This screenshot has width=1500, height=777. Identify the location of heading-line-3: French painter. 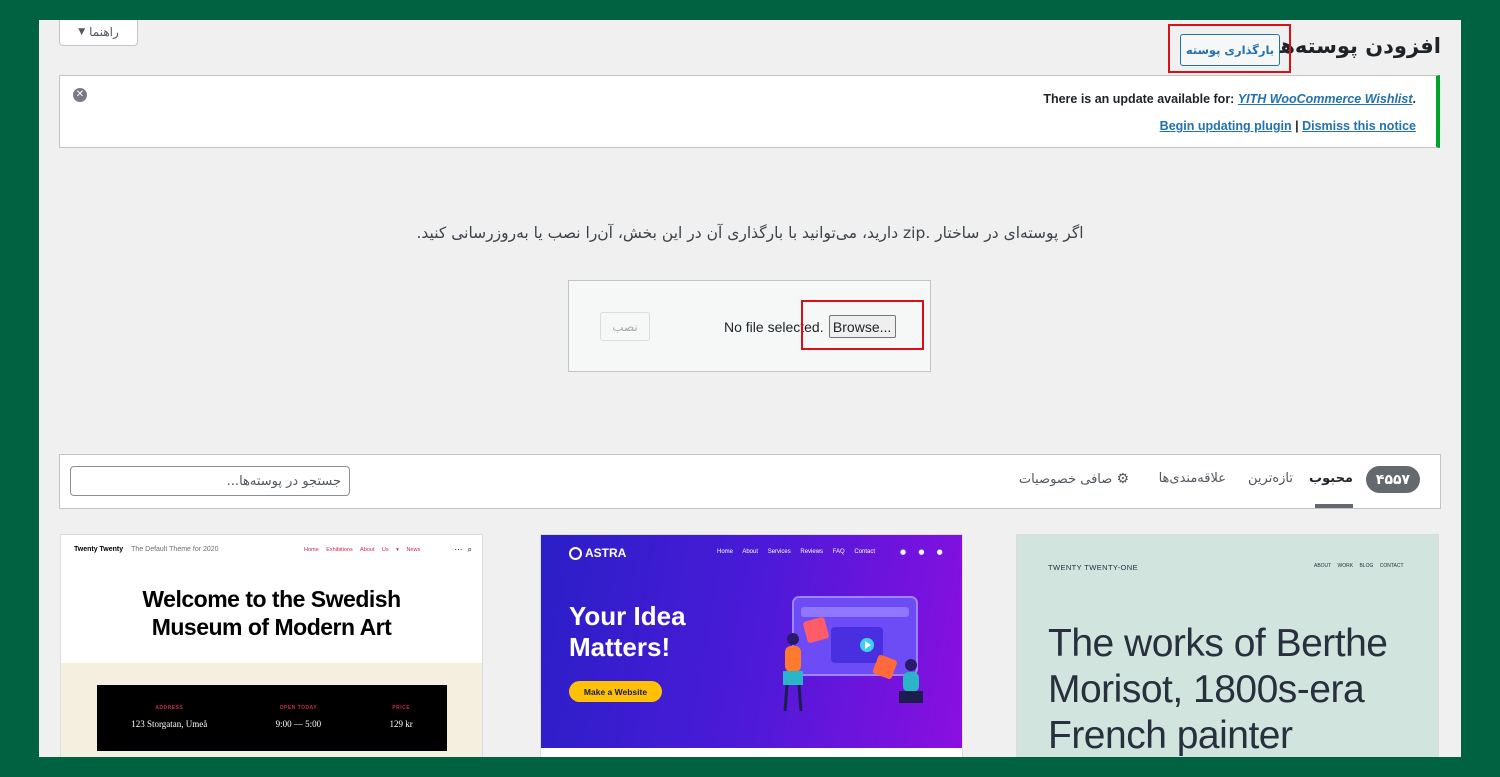
(1170, 735).